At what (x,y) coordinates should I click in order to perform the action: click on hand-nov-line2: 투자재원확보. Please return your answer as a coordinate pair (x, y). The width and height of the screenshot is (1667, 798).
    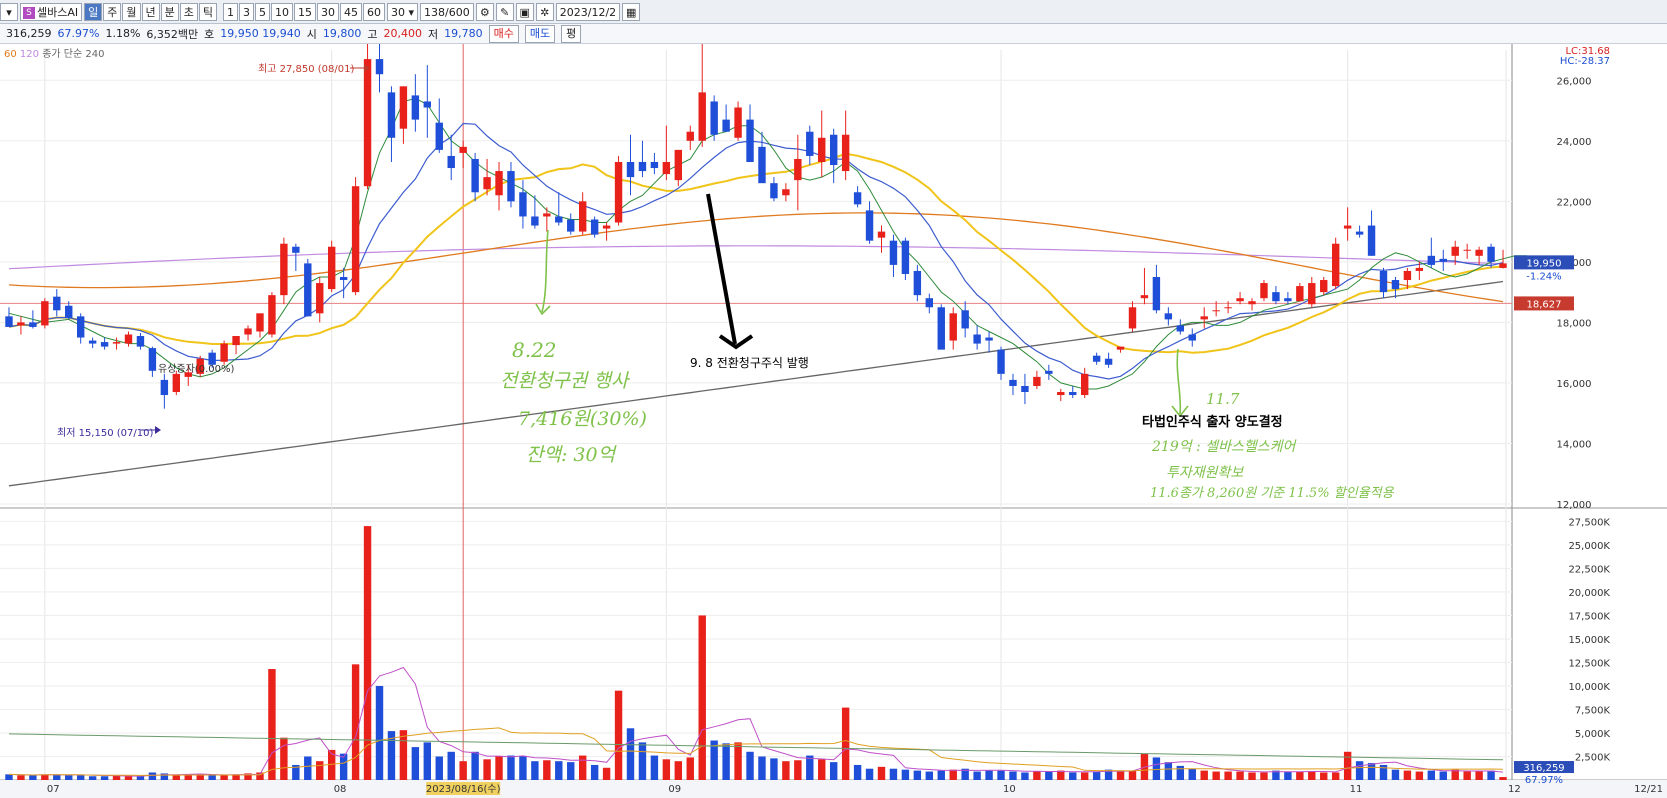
    Looking at the image, I should click on (1205, 473).